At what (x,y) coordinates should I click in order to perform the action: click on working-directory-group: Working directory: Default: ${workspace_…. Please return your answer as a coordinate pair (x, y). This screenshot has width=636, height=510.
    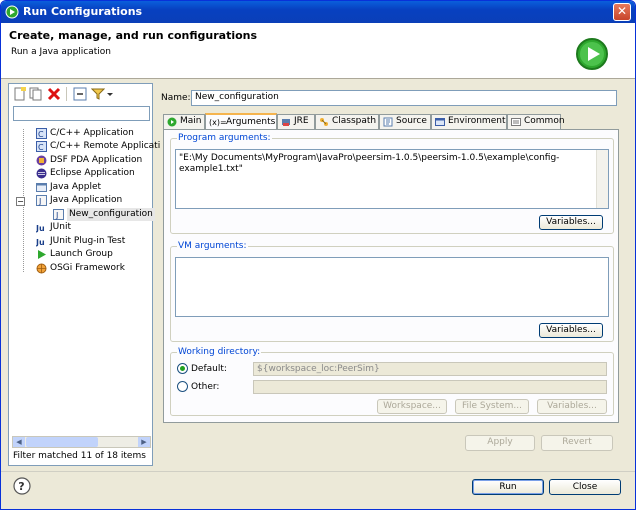
    Looking at the image, I should click on (392, 381).